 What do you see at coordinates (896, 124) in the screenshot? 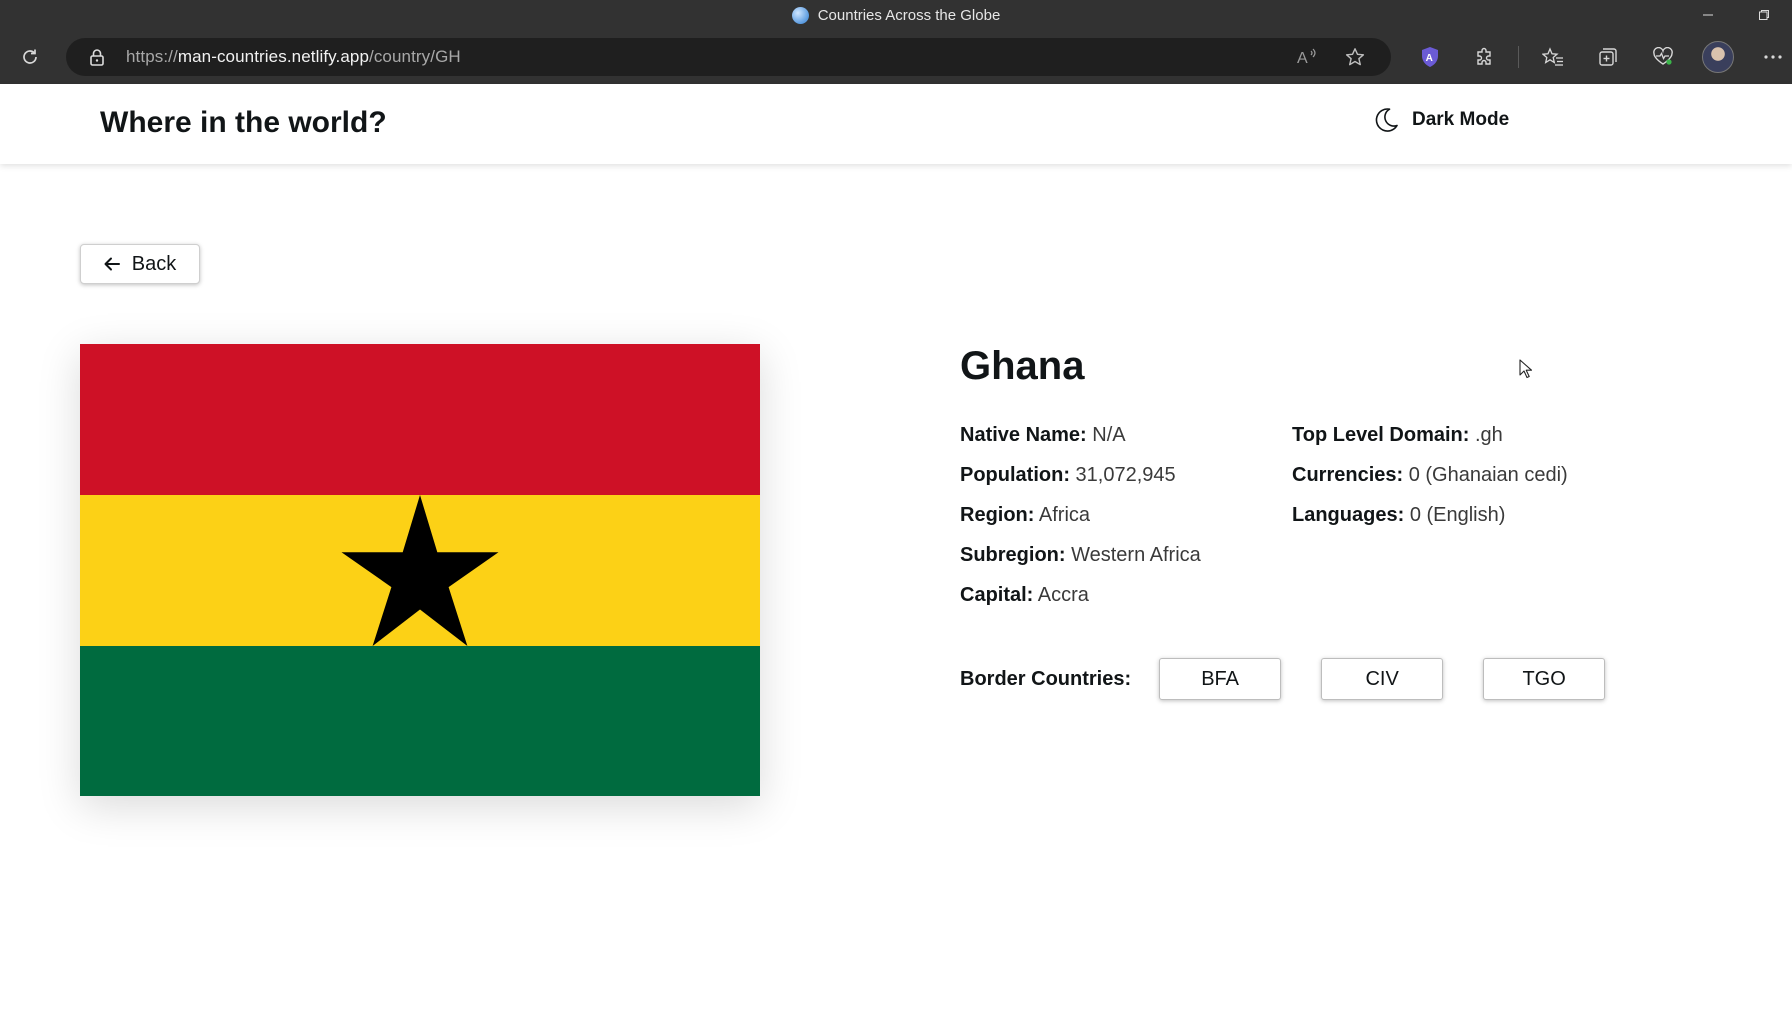
I see `app-header: Where in the world? Dark Mode` at bounding box center [896, 124].